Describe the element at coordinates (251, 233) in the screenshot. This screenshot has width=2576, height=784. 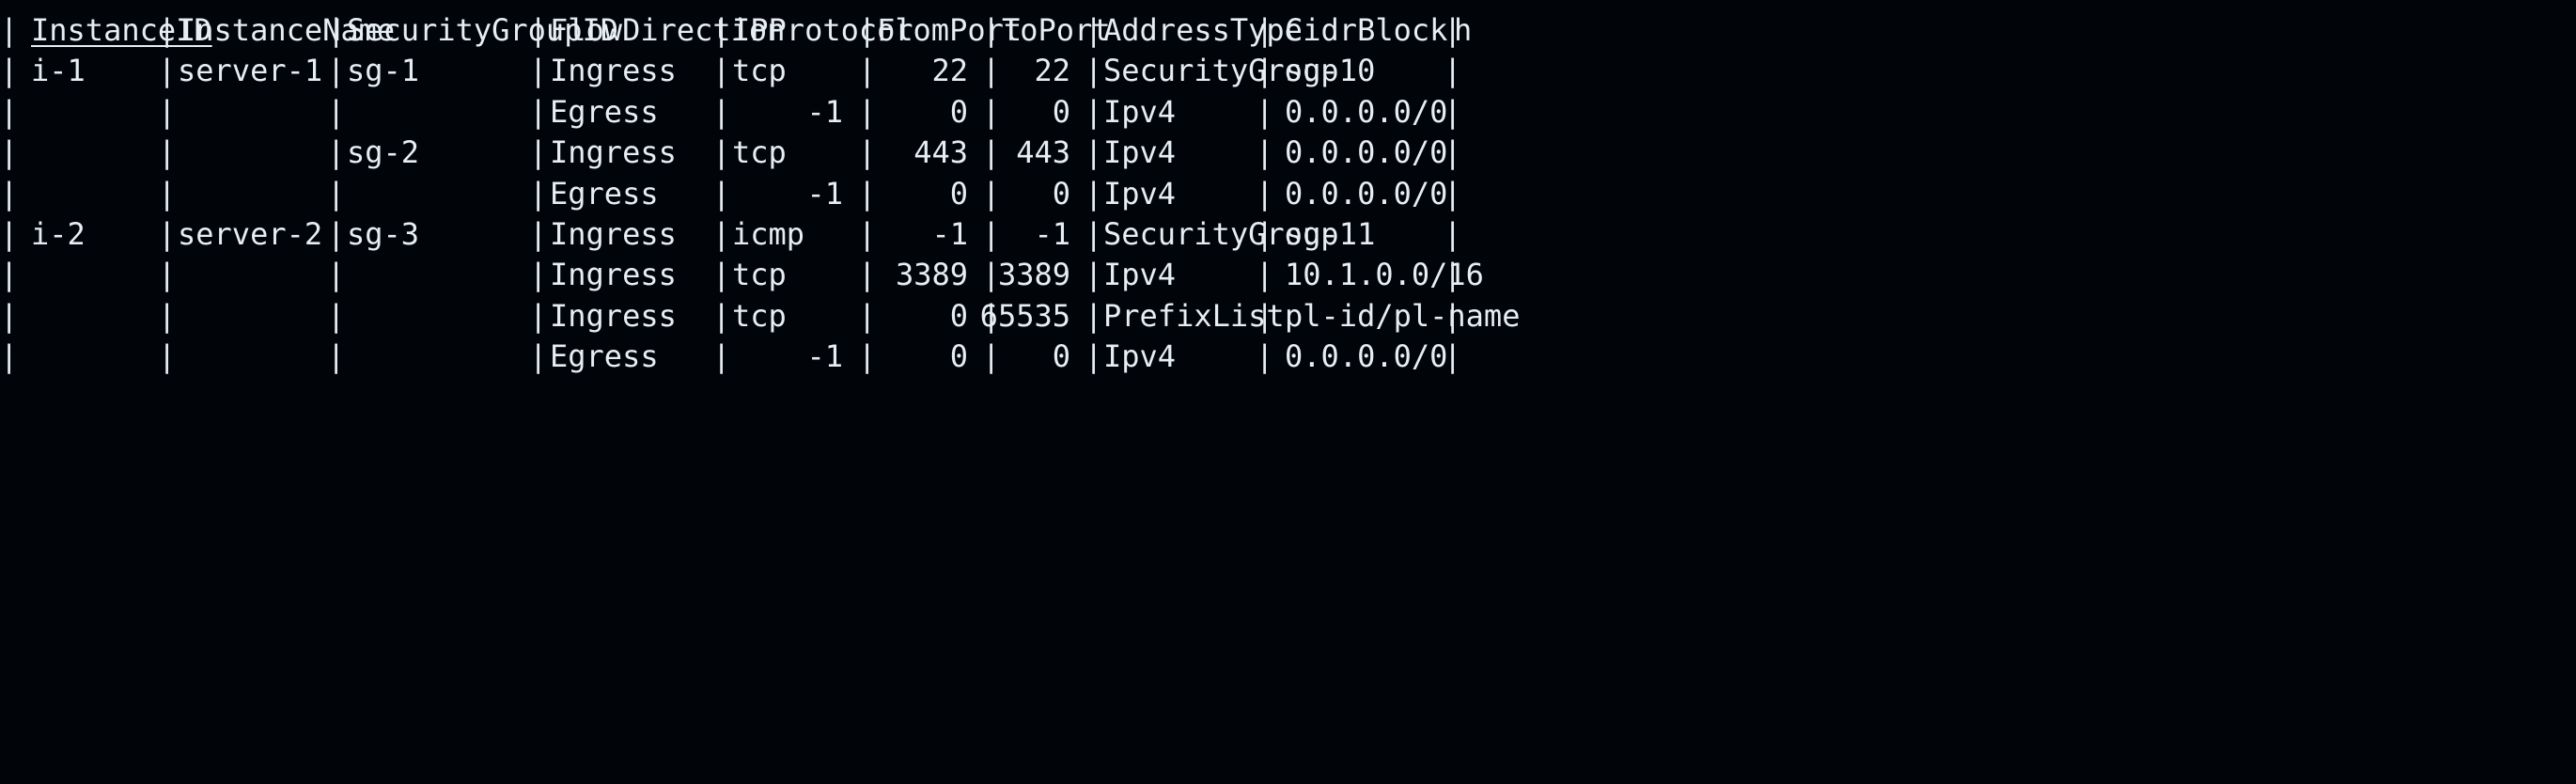
I see `cell-instance-name: server-2` at that location.